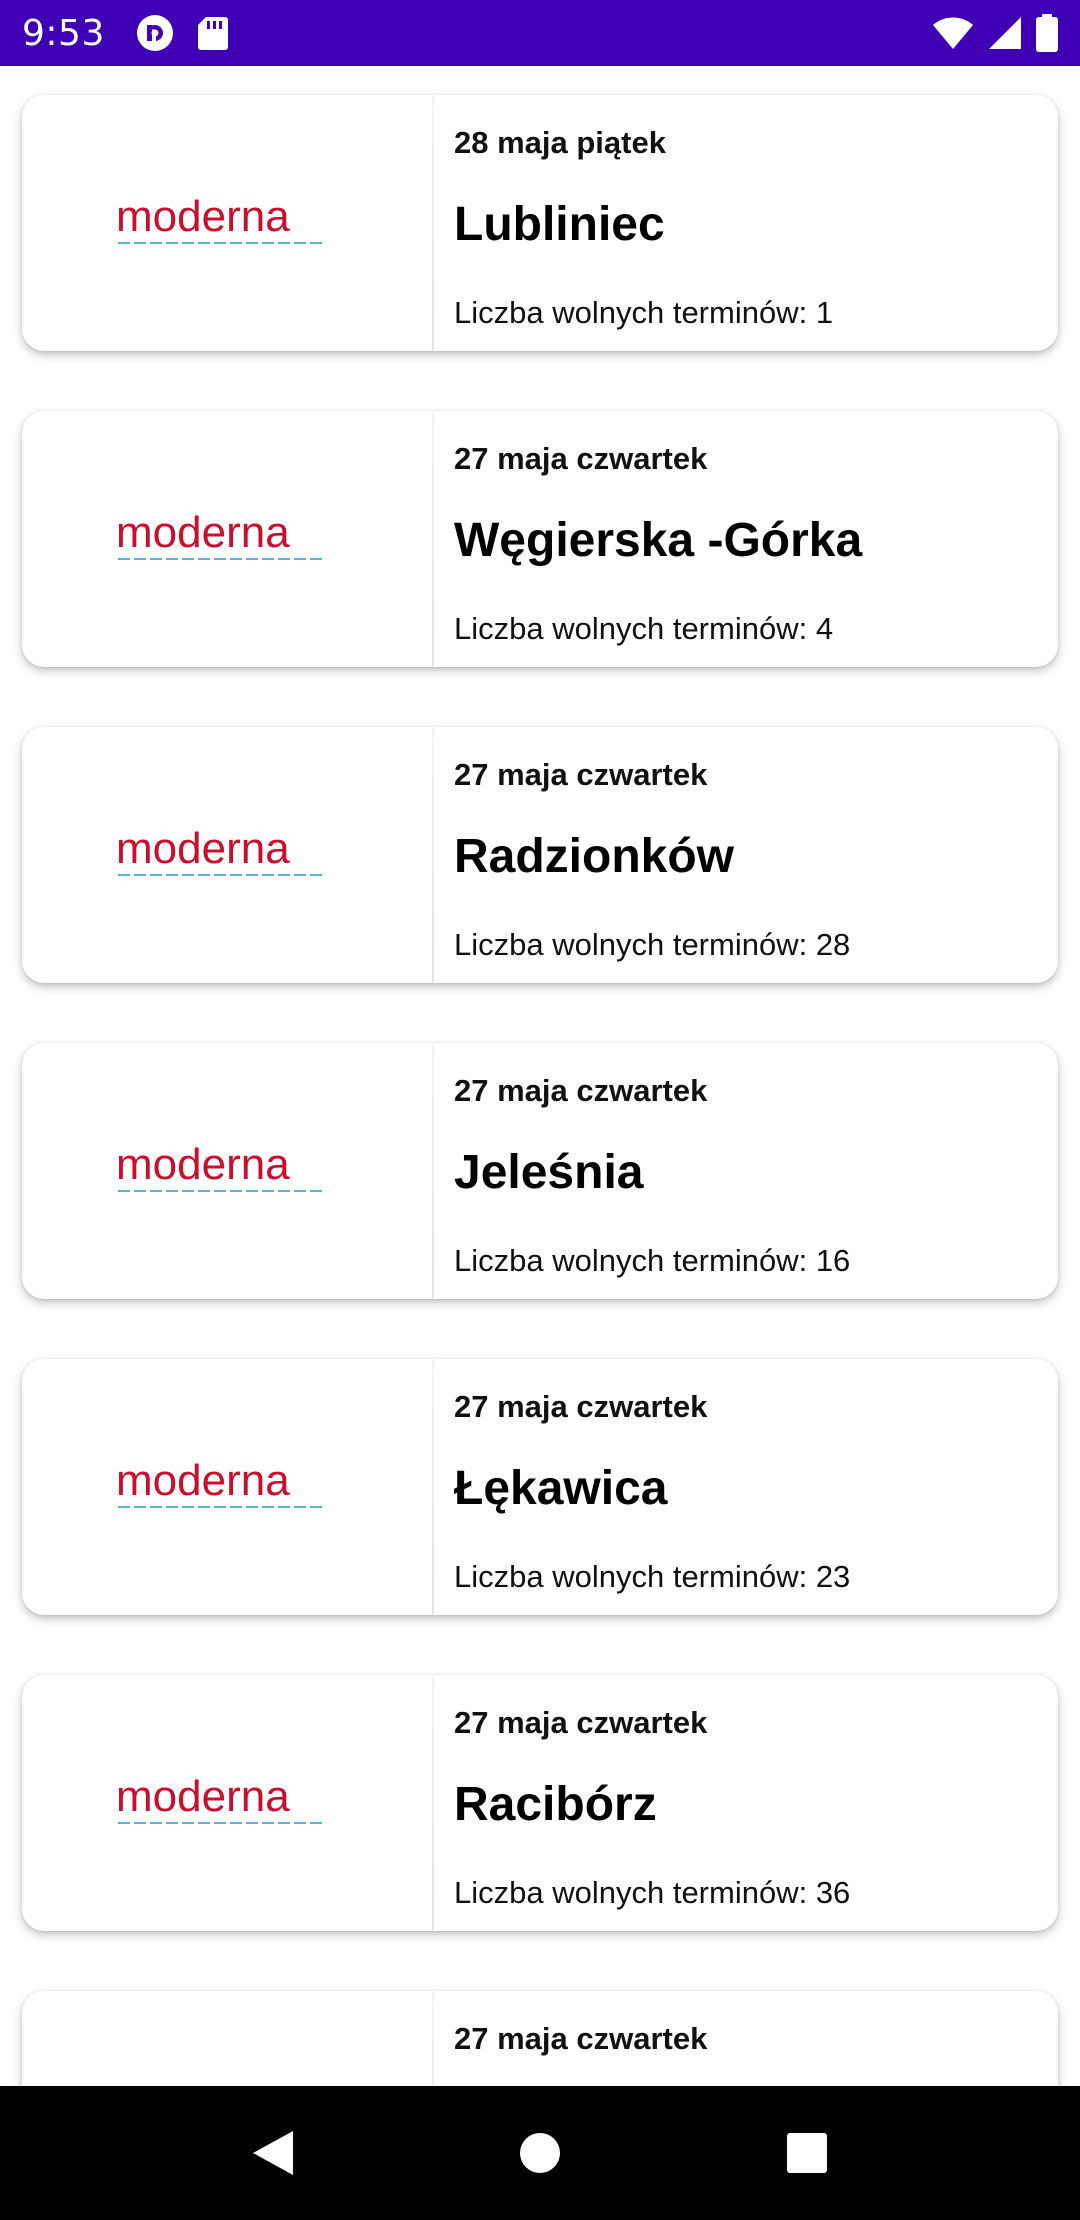 This screenshot has width=1080, height=2220. What do you see at coordinates (652, 1260) in the screenshot?
I see `card-slots: Liczba wolnych terminów: 16` at bounding box center [652, 1260].